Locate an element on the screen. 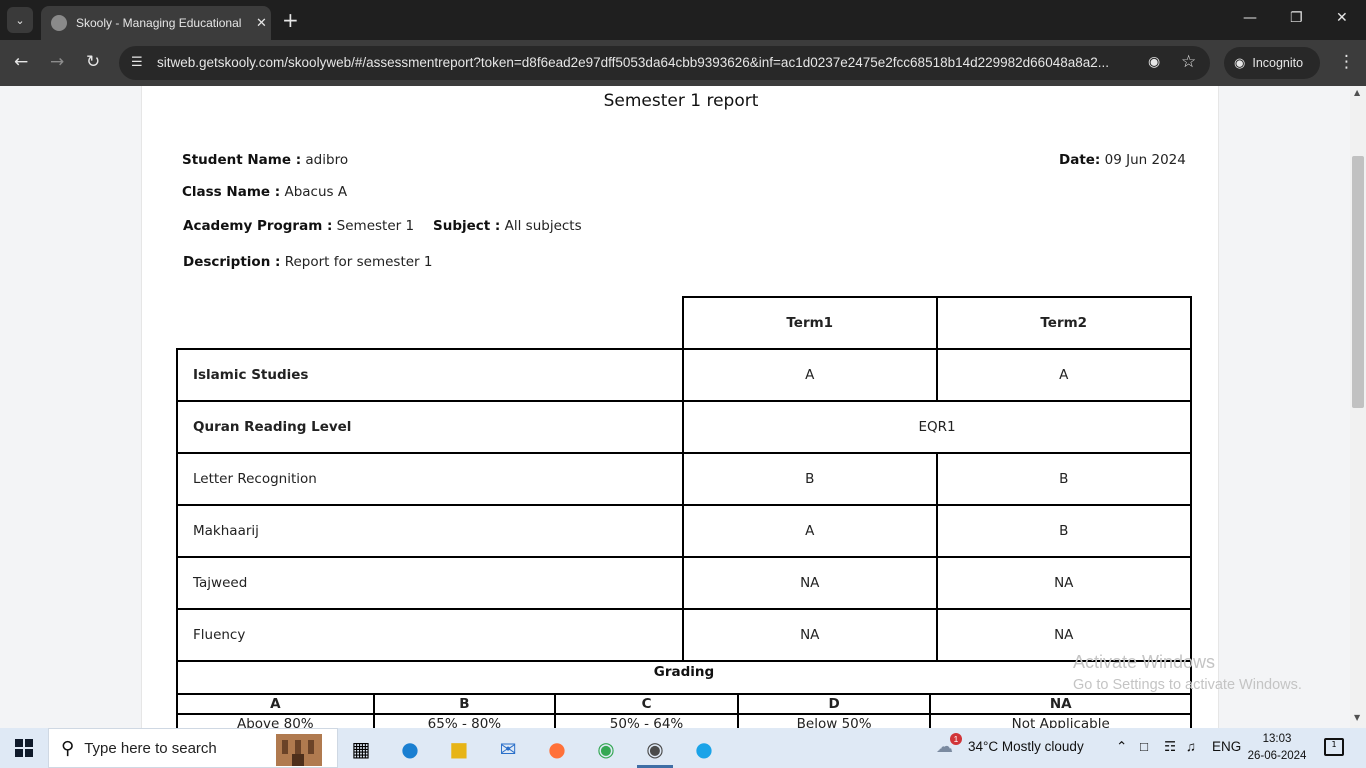  description-value: Report for semester 1 is located at coordinates (358, 262).